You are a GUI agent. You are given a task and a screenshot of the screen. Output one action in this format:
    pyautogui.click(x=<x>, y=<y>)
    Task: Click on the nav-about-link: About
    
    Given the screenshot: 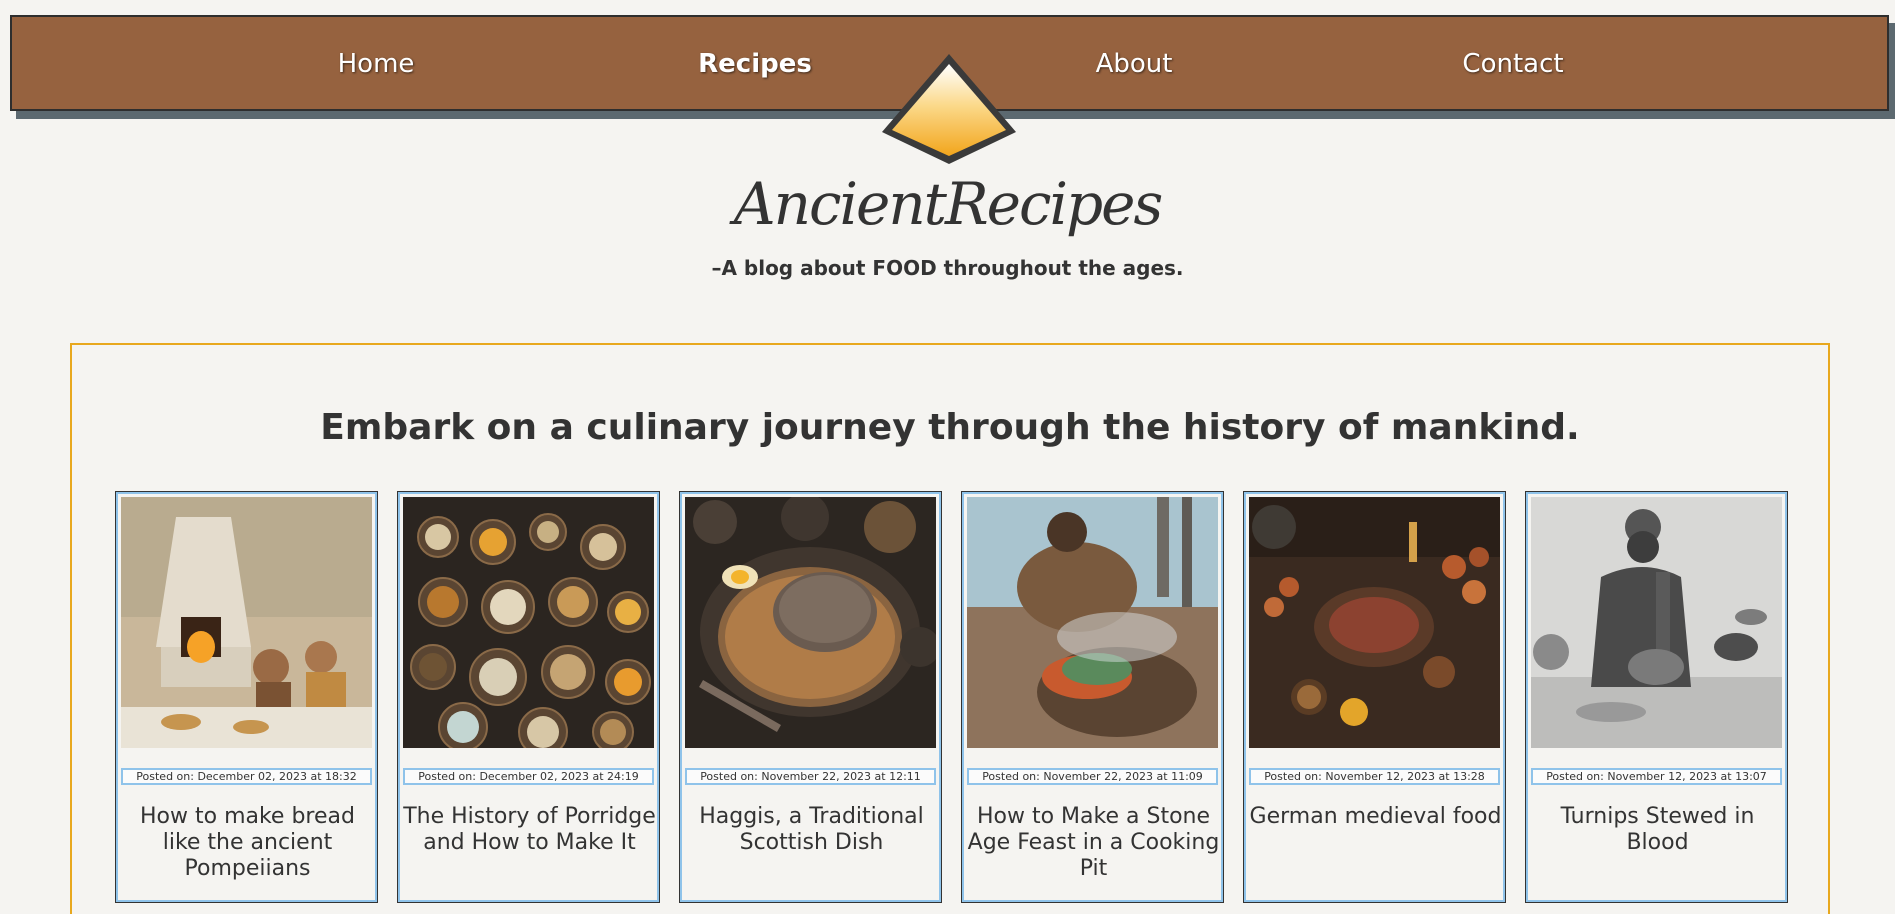 What is the action you would take?
    pyautogui.click(x=1134, y=64)
    